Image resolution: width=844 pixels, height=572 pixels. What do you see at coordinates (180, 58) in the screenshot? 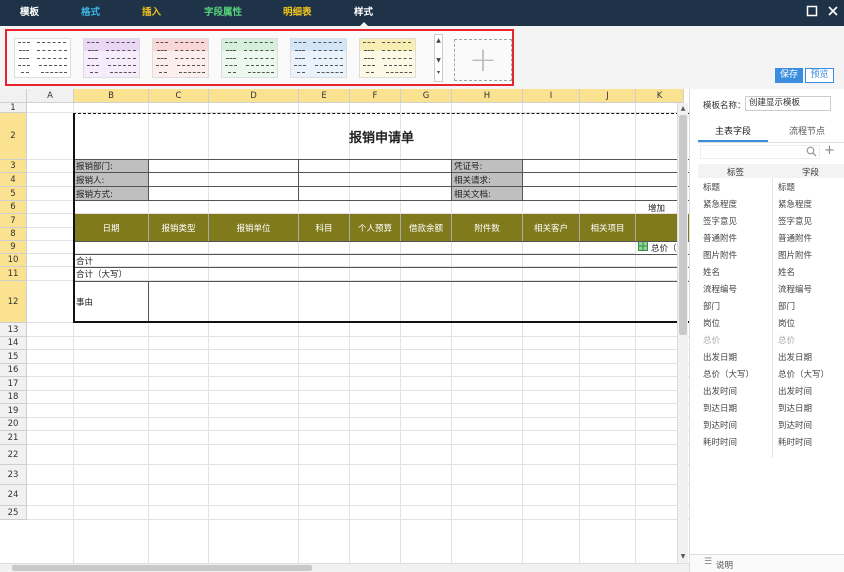
I see `style-red-swatch` at bounding box center [180, 58].